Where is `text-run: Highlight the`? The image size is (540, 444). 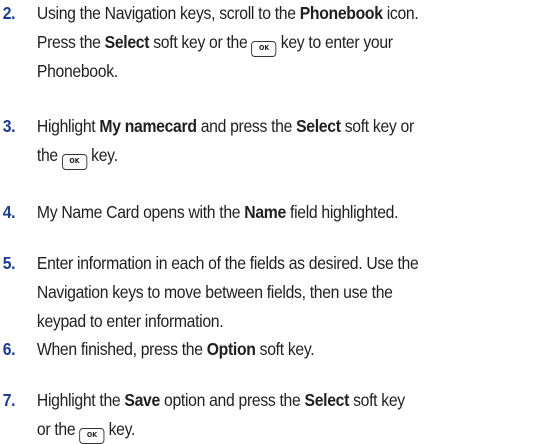 text-run: Highlight the is located at coordinates (80, 400).